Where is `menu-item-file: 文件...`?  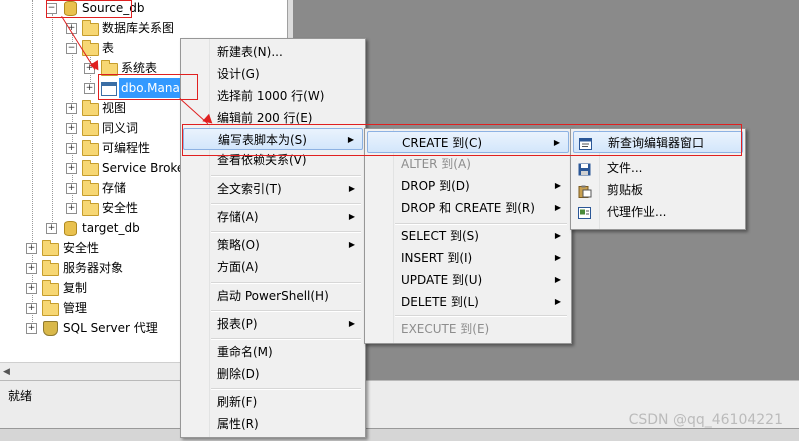 menu-item-file: 文件... is located at coordinates (658, 168).